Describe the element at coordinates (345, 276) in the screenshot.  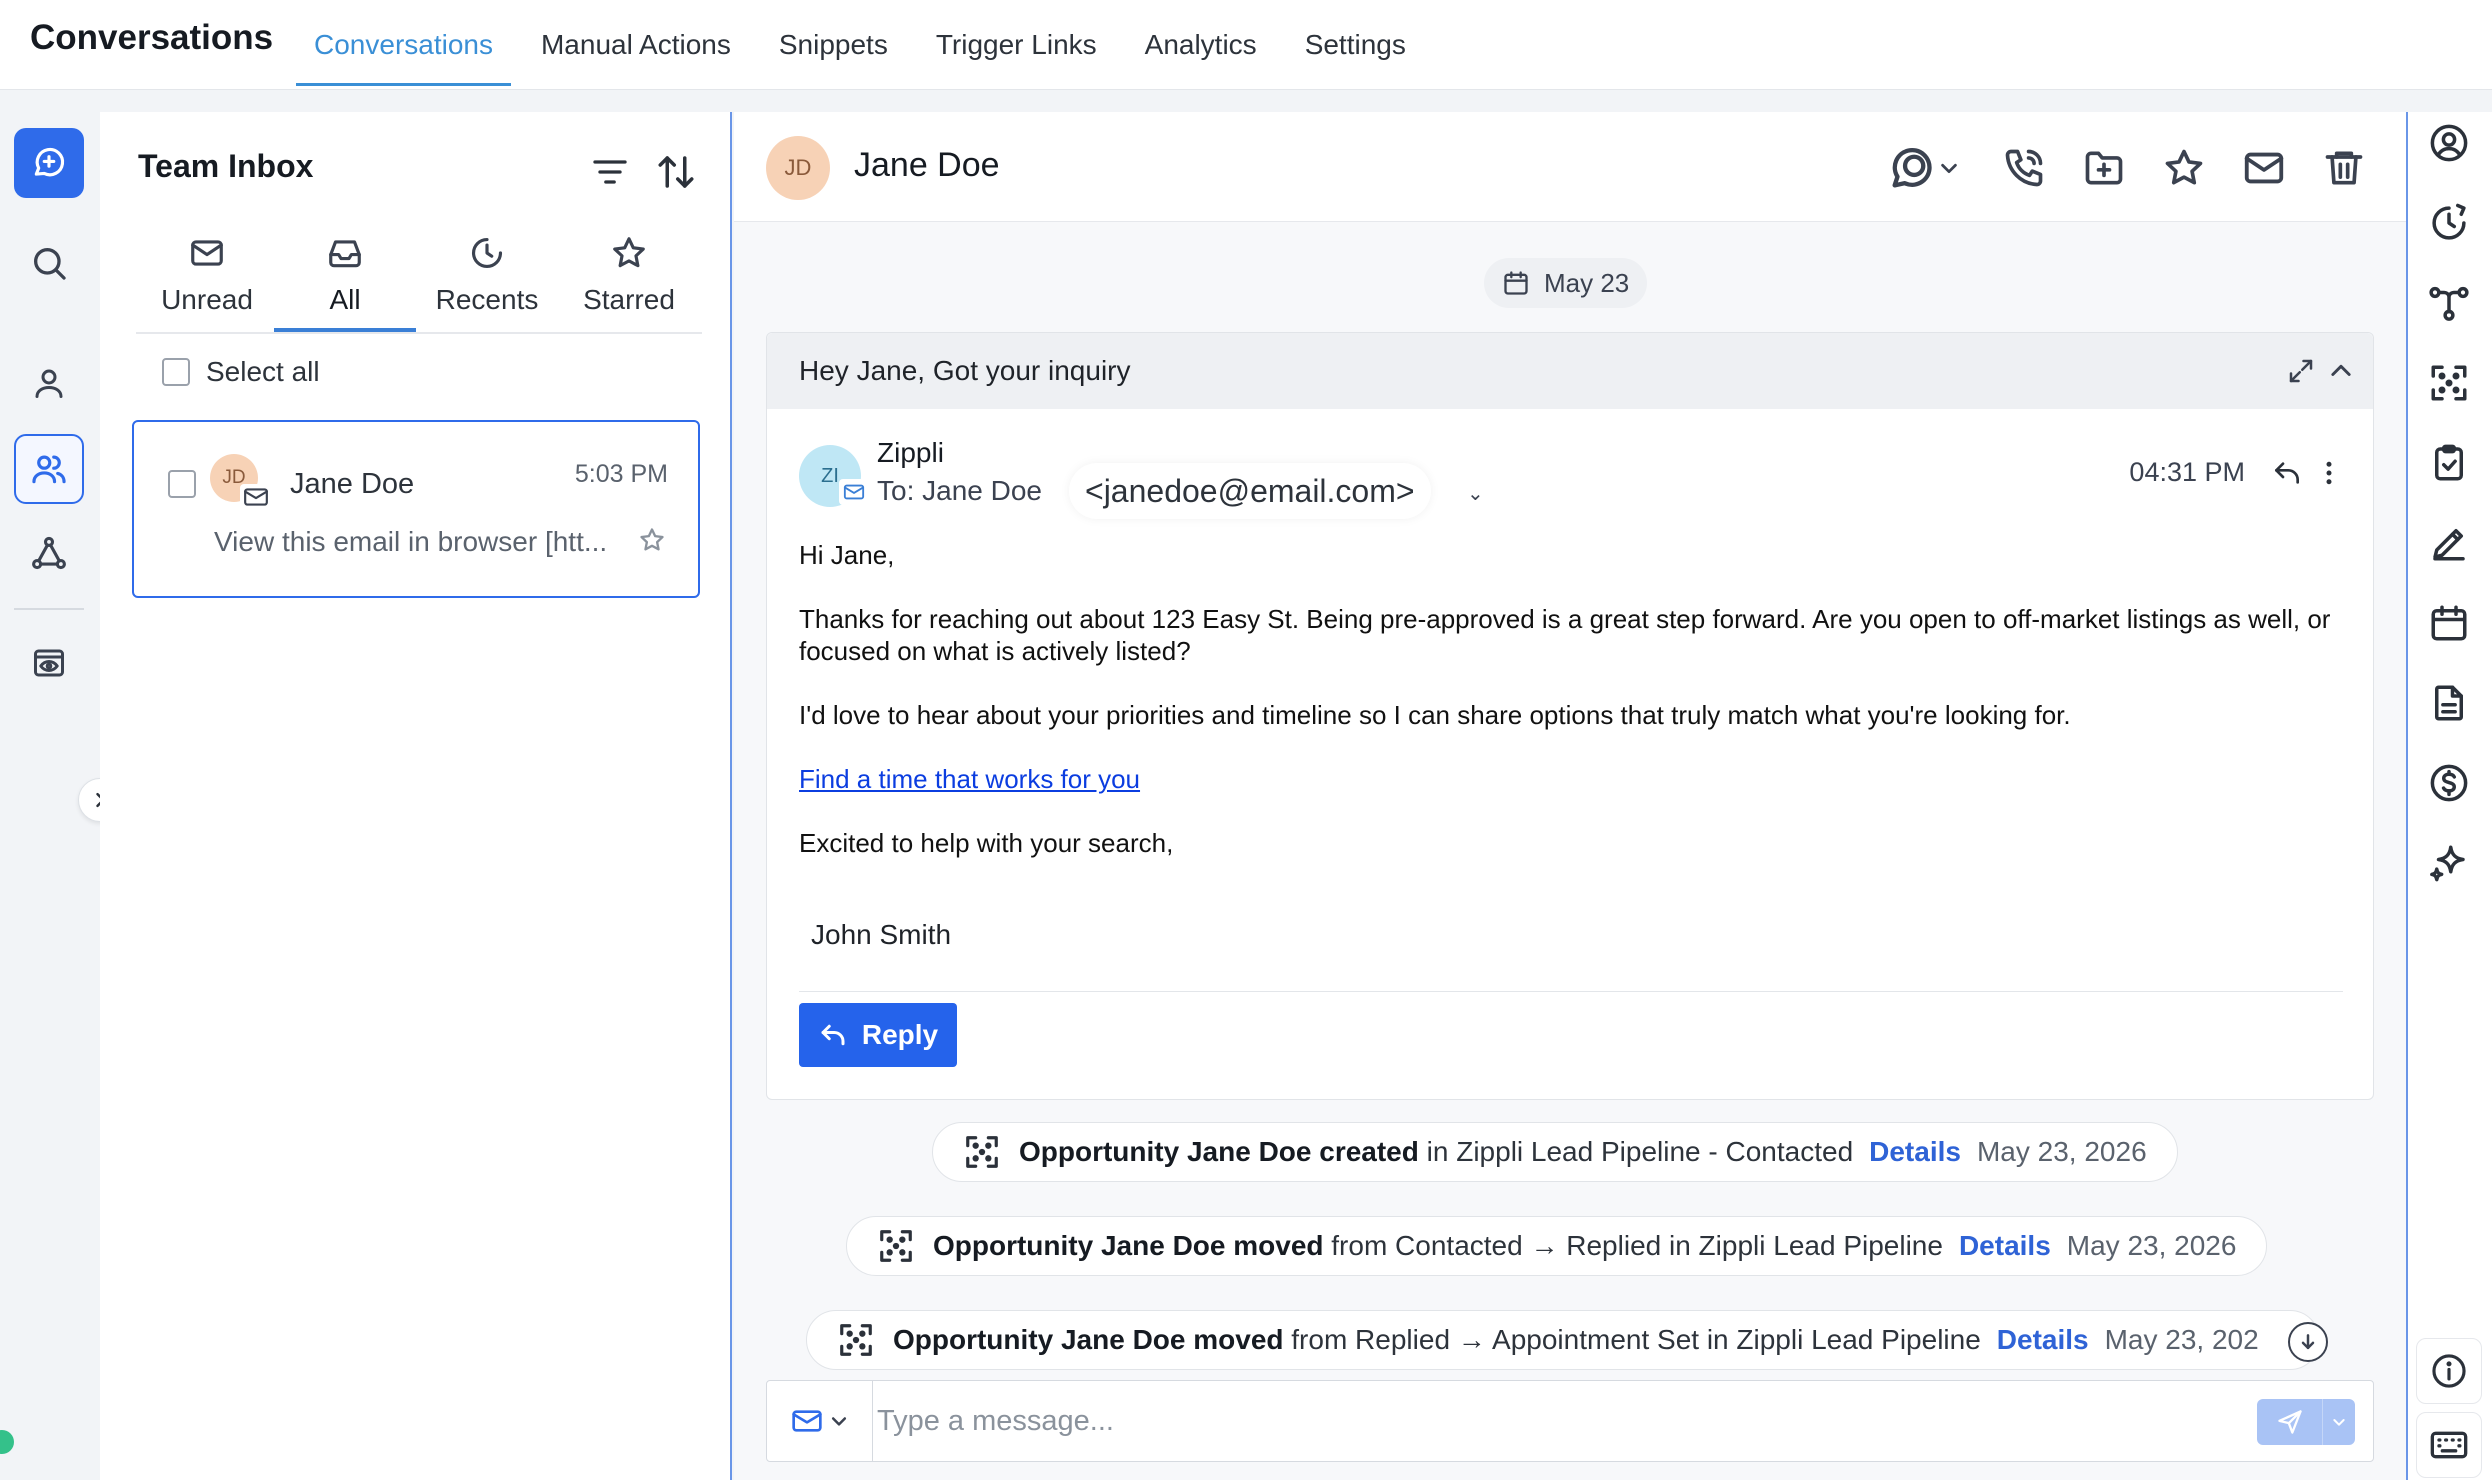
I see `filter-tab-all: All` at that location.